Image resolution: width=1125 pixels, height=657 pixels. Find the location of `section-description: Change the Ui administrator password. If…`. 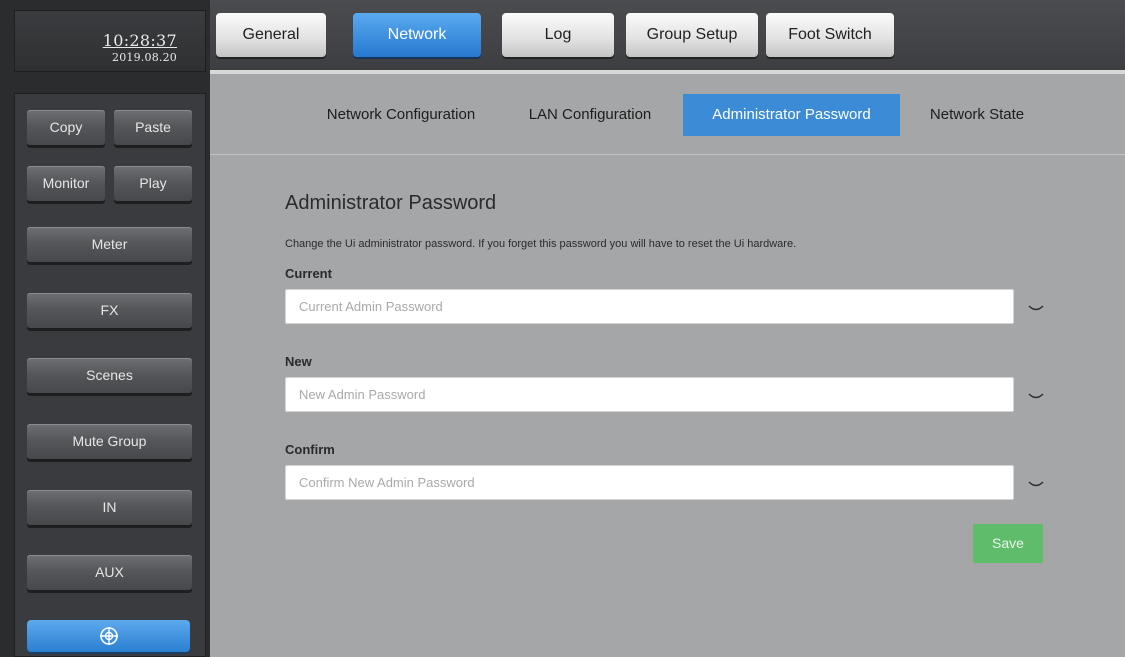

section-description: Change the Ui administrator password. If… is located at coordinates (541, 244).